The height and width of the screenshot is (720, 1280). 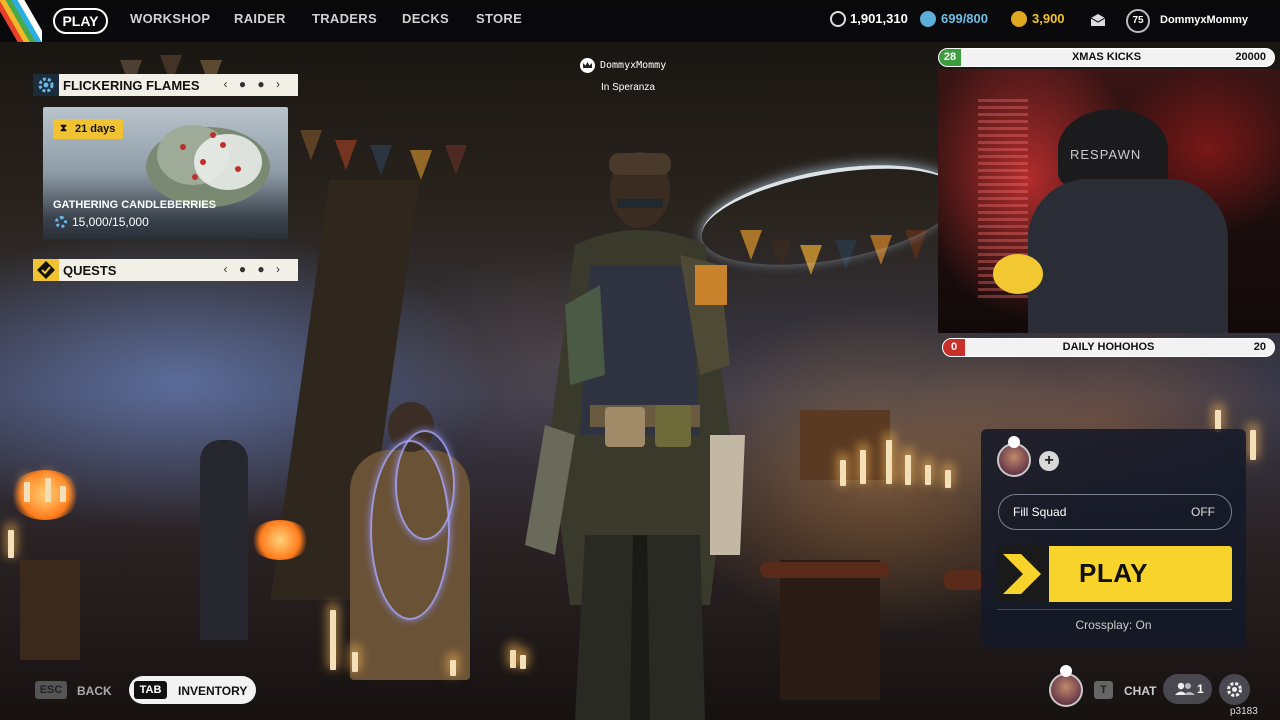 I want to click on event-panel-title: FLICKERING FLAMES, so click(x=131, y=85).